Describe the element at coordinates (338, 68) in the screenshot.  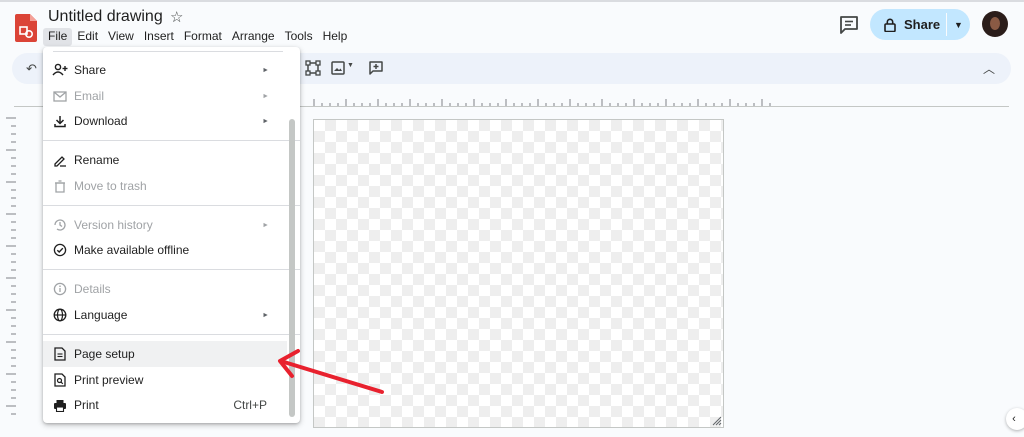
I see `image-icon` at that location.